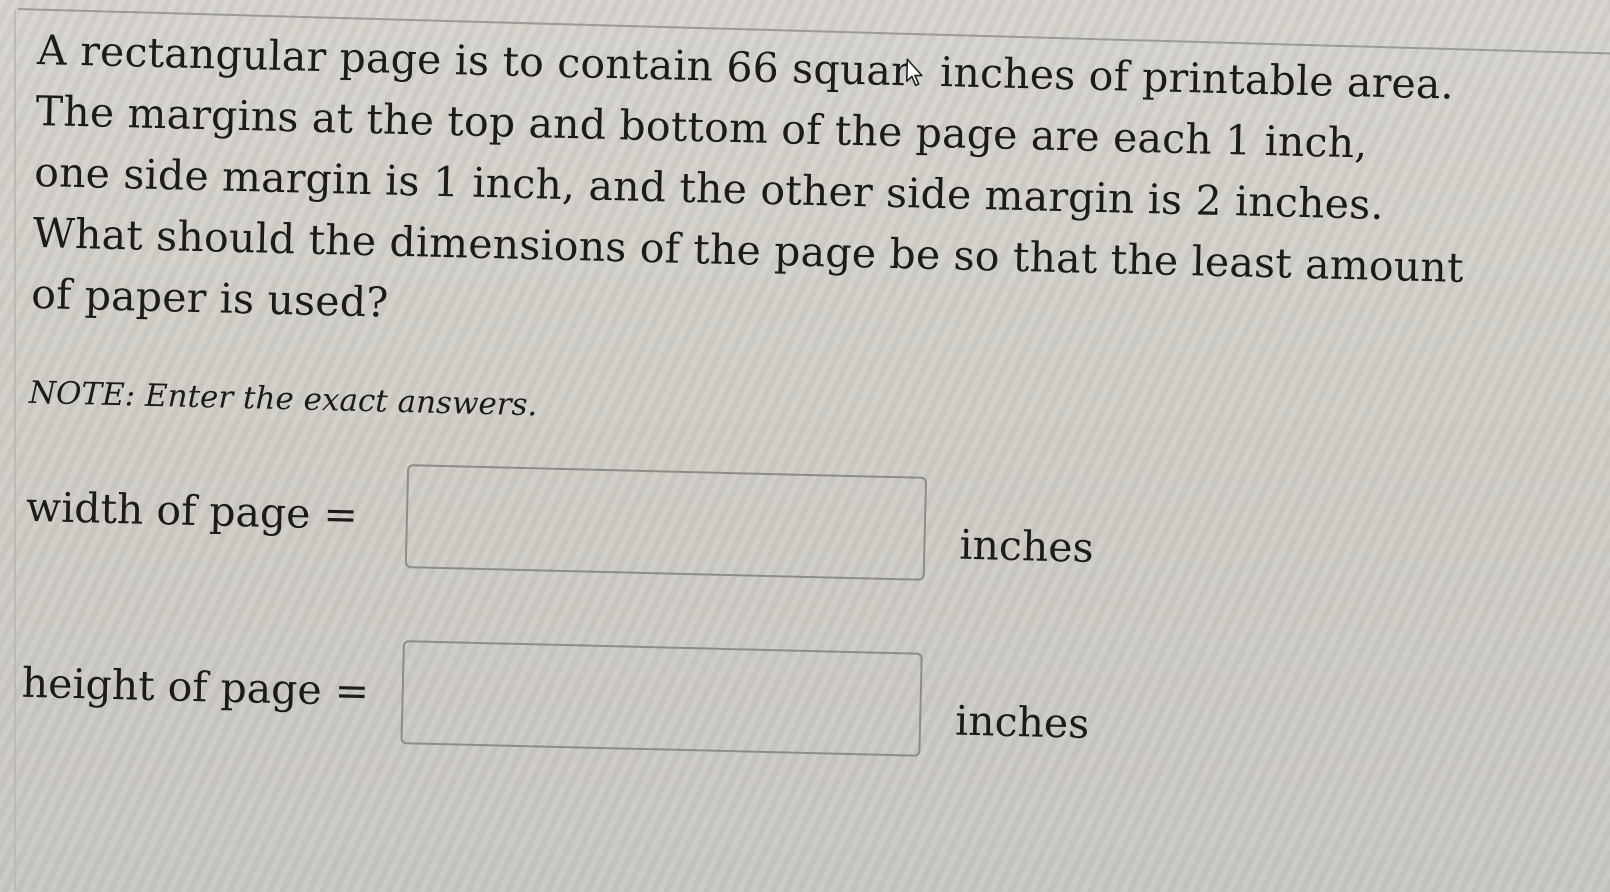 This screenshot has height=892, width=1610. What do you see at coordinates (283, 399) in the screenshot?
I see `note-text: NOTE: Enter the exact answers.` at bounding box center [283, 399].